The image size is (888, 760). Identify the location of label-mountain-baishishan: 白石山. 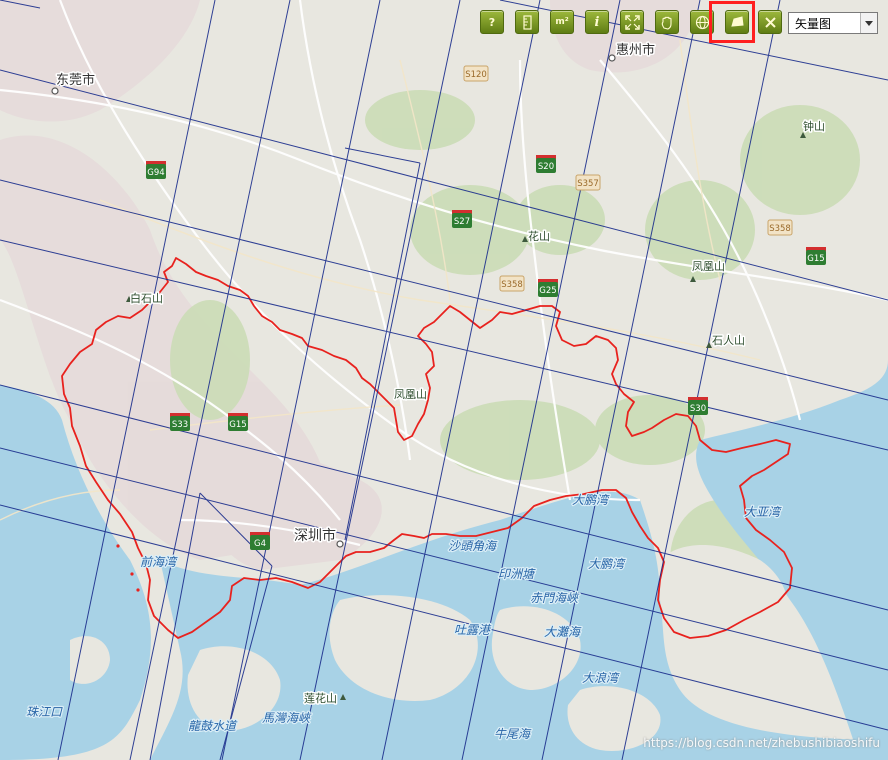
(146, 298).